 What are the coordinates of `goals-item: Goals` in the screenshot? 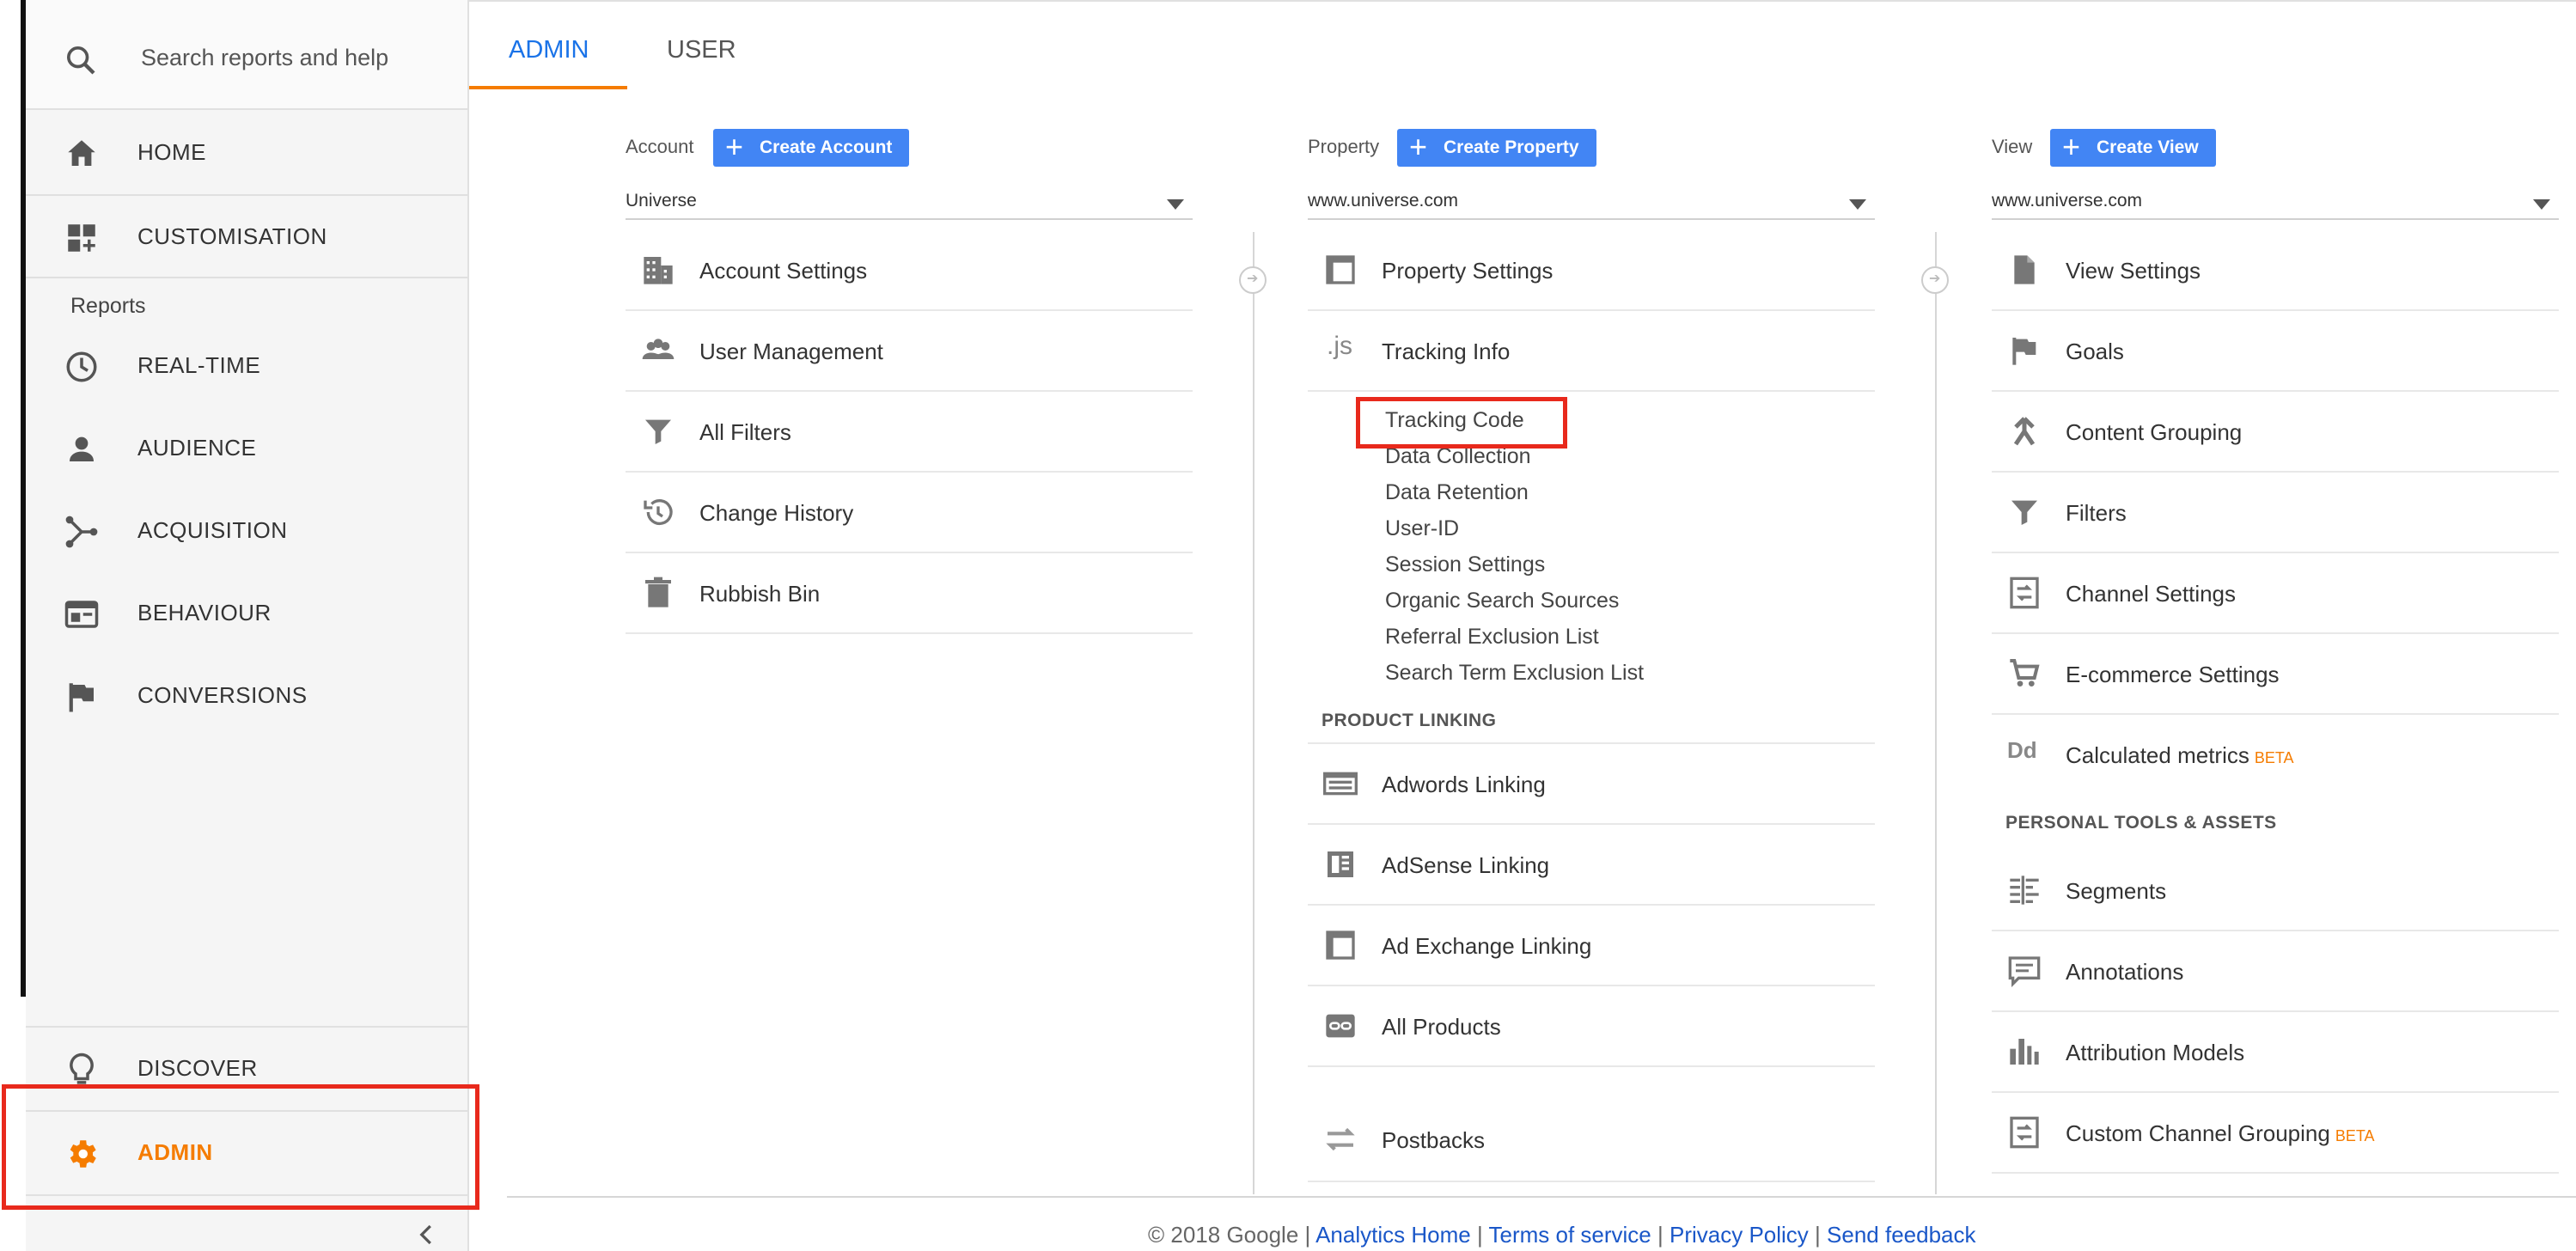 It's located at (2275, 351).